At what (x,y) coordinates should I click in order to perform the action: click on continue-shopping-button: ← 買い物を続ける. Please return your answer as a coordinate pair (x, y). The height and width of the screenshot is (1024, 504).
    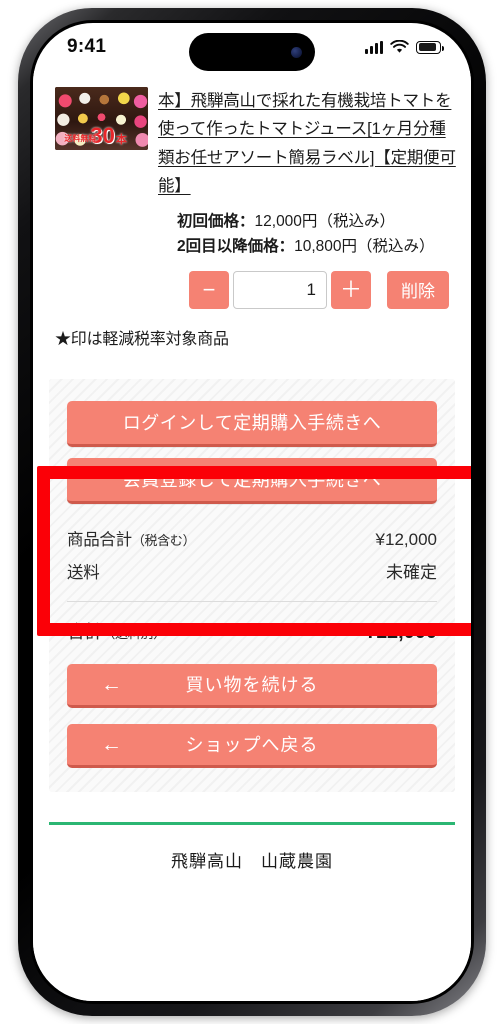
    Looking at the image, I should click on (252, 685).